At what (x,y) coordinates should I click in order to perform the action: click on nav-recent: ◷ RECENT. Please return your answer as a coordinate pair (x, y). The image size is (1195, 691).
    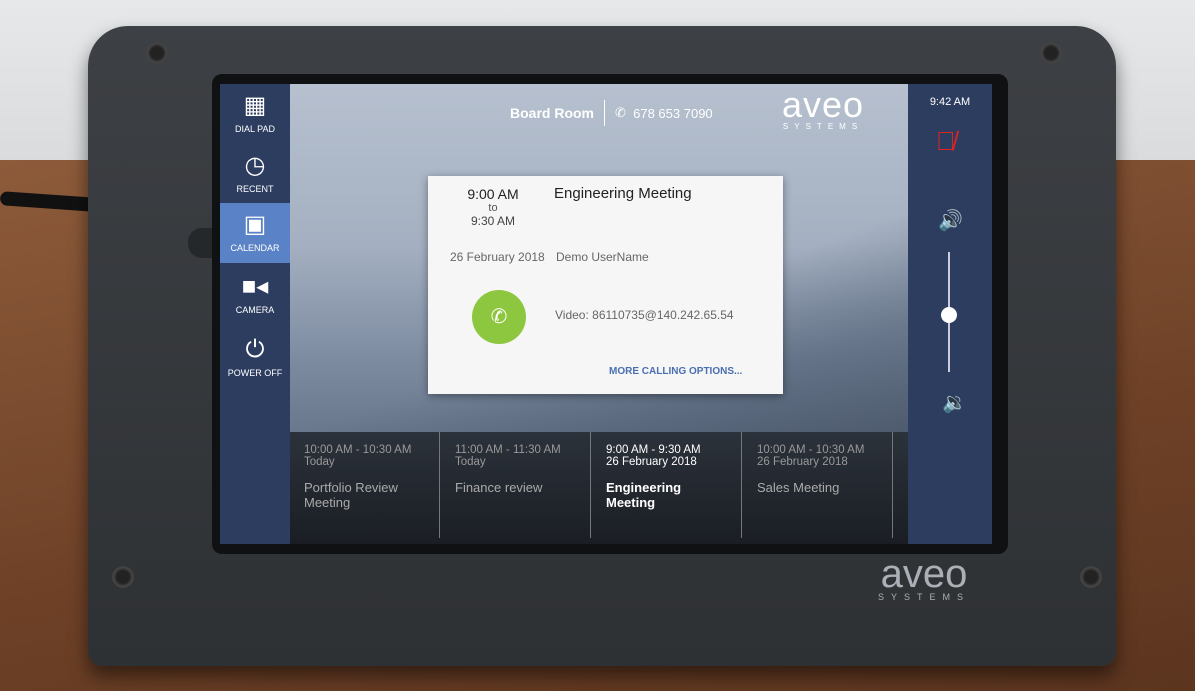
    Looking at the image, I should click on (255, 174).